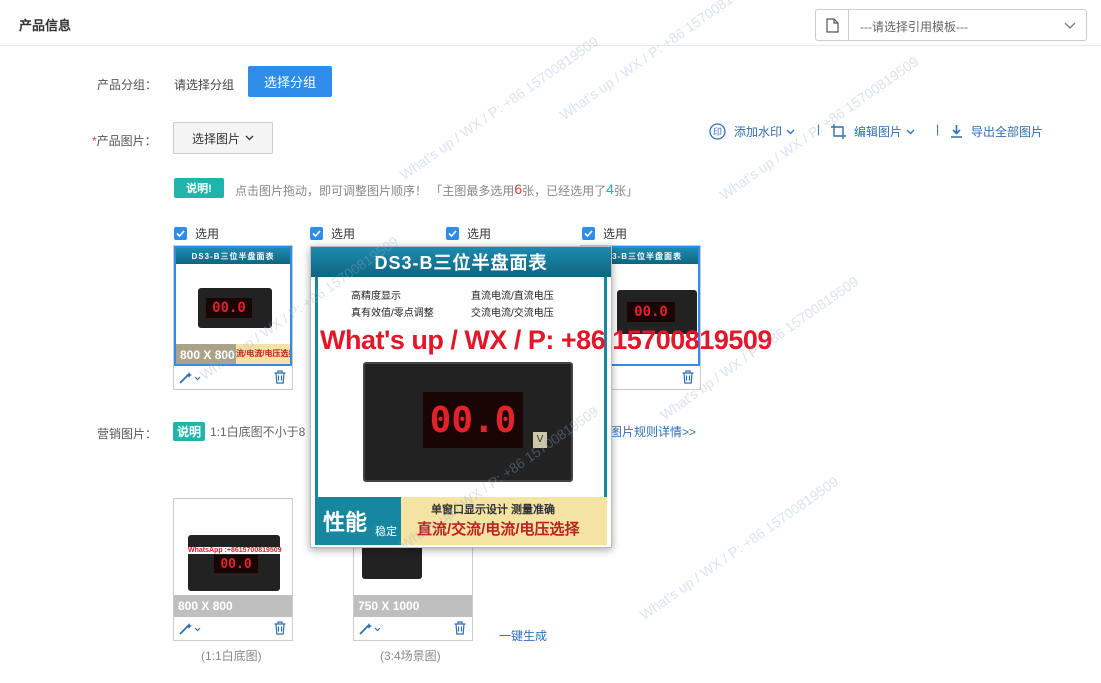 Image resolution: width=1101 pixels, height=683 pixels. Describe the element at coordinates (413, 606) in the screenshot. I see `image-size-tag: 750 X 1000` at that location.